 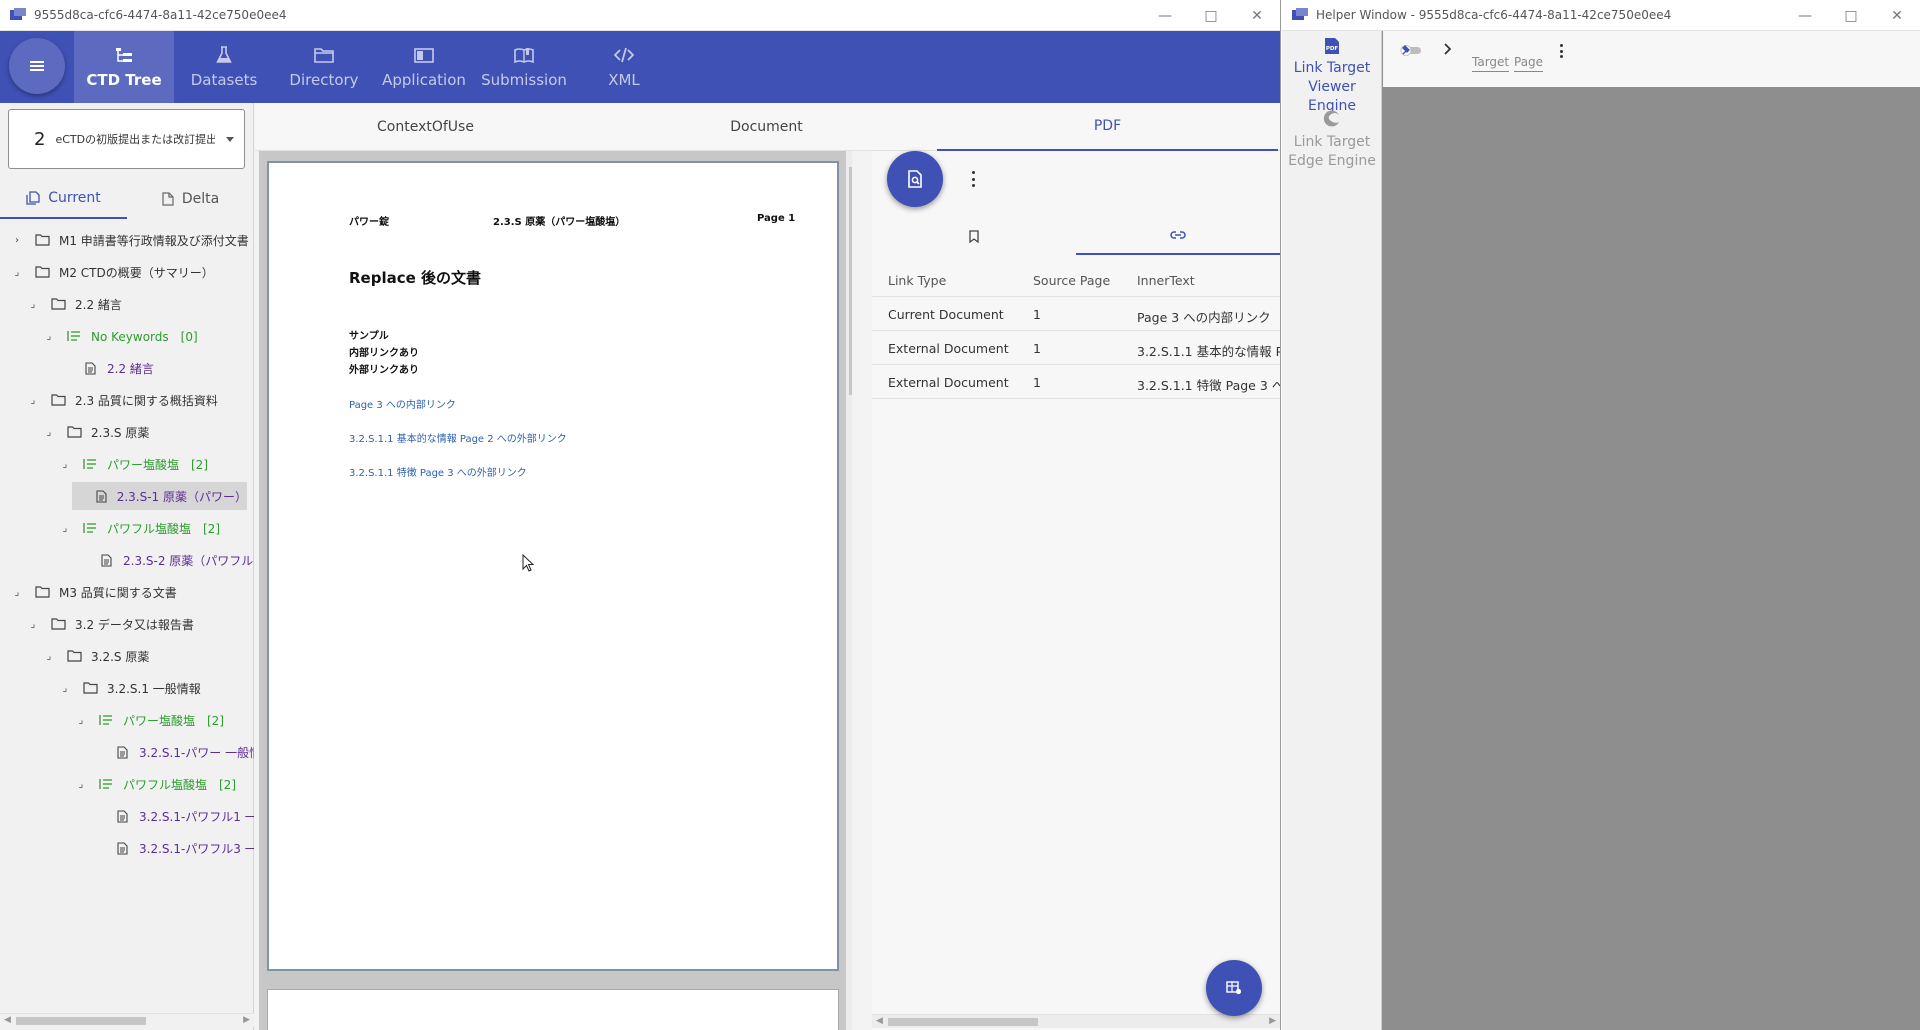 What do you see at coordinates (190, 199) in the screenshot?
I see `tab-delta: Delta` at bounding box center [190, 199].